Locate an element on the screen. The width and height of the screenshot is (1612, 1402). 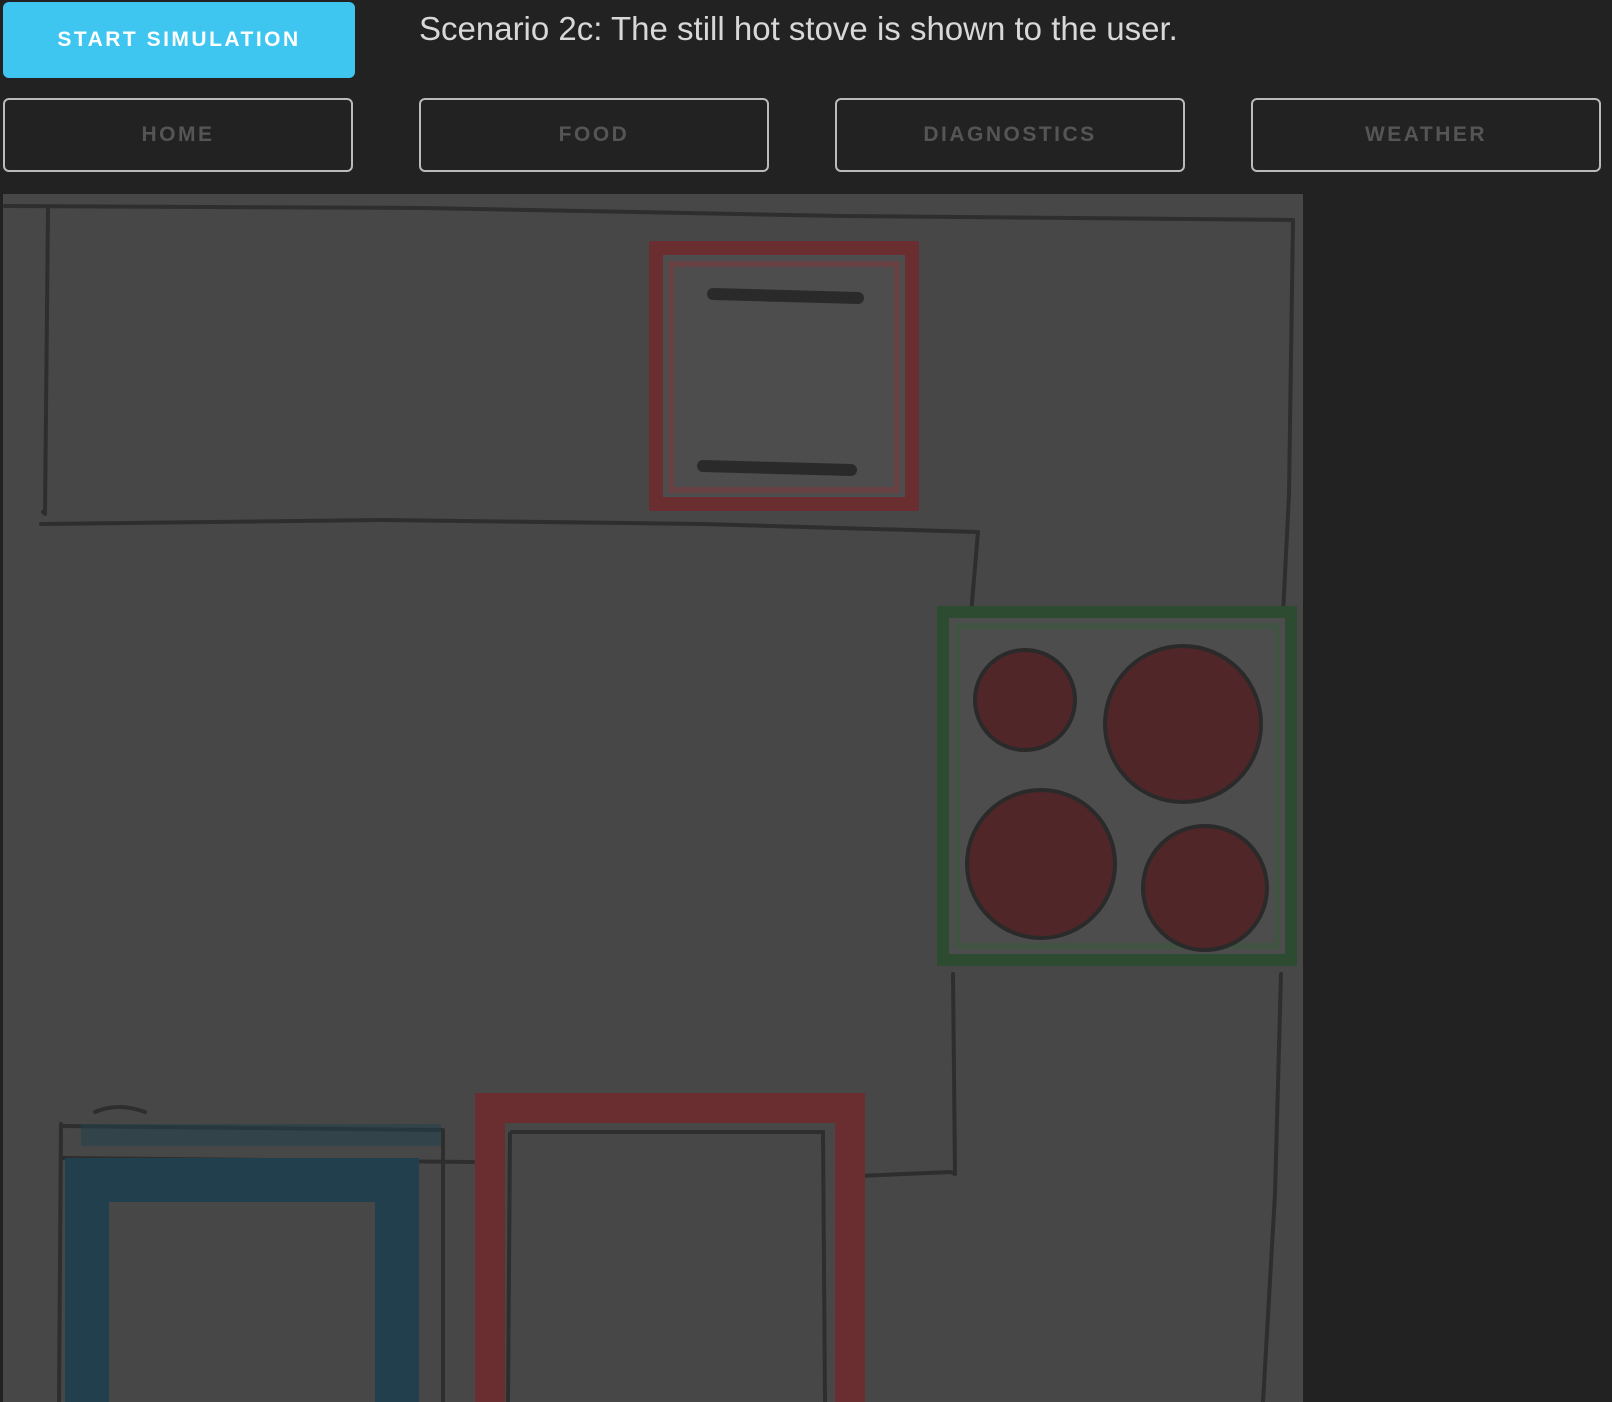
oven-appliance is located at coordinates (670, 1247).